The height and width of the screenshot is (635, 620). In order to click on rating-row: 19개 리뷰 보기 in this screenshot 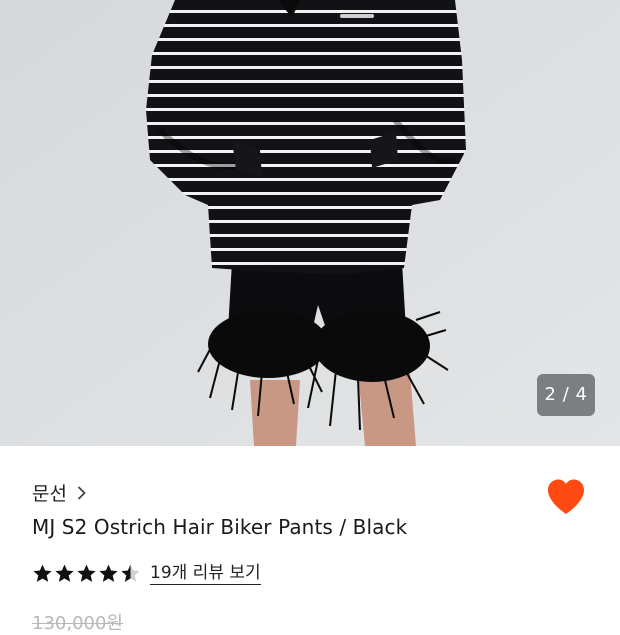, I will do `click(146, 573)`.